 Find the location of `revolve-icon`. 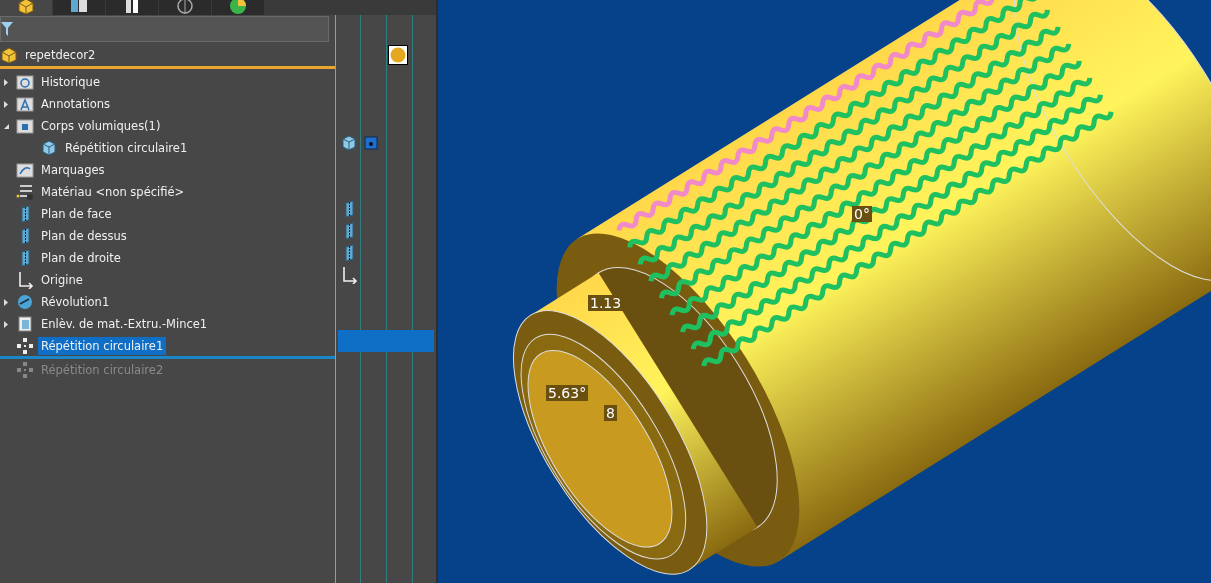

revolve-icon is located at coordinates (25, 302).